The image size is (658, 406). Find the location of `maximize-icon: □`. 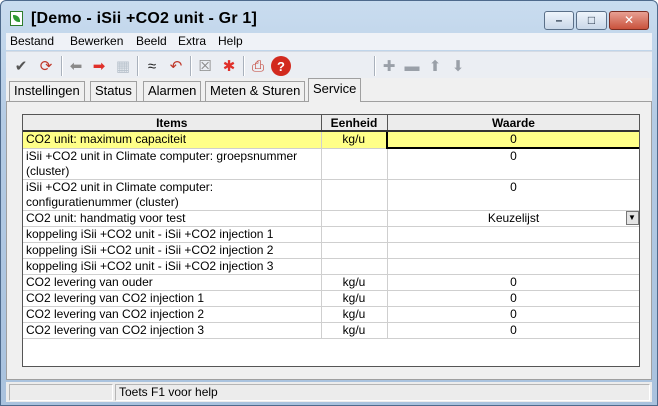

maximize-icon: □ is located at coordinates (591, 20).